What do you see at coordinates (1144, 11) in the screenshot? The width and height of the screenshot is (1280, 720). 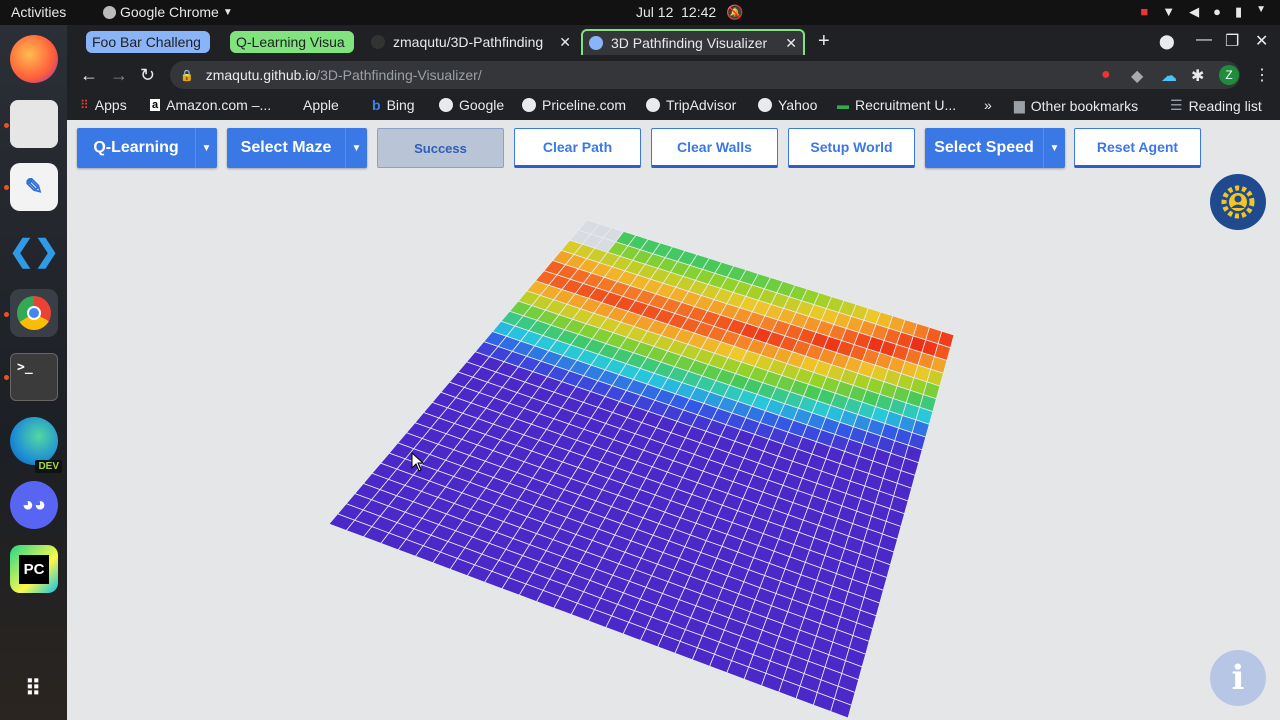 I see `record-indicator-icon: ■` at bounding box center [1144, 11].